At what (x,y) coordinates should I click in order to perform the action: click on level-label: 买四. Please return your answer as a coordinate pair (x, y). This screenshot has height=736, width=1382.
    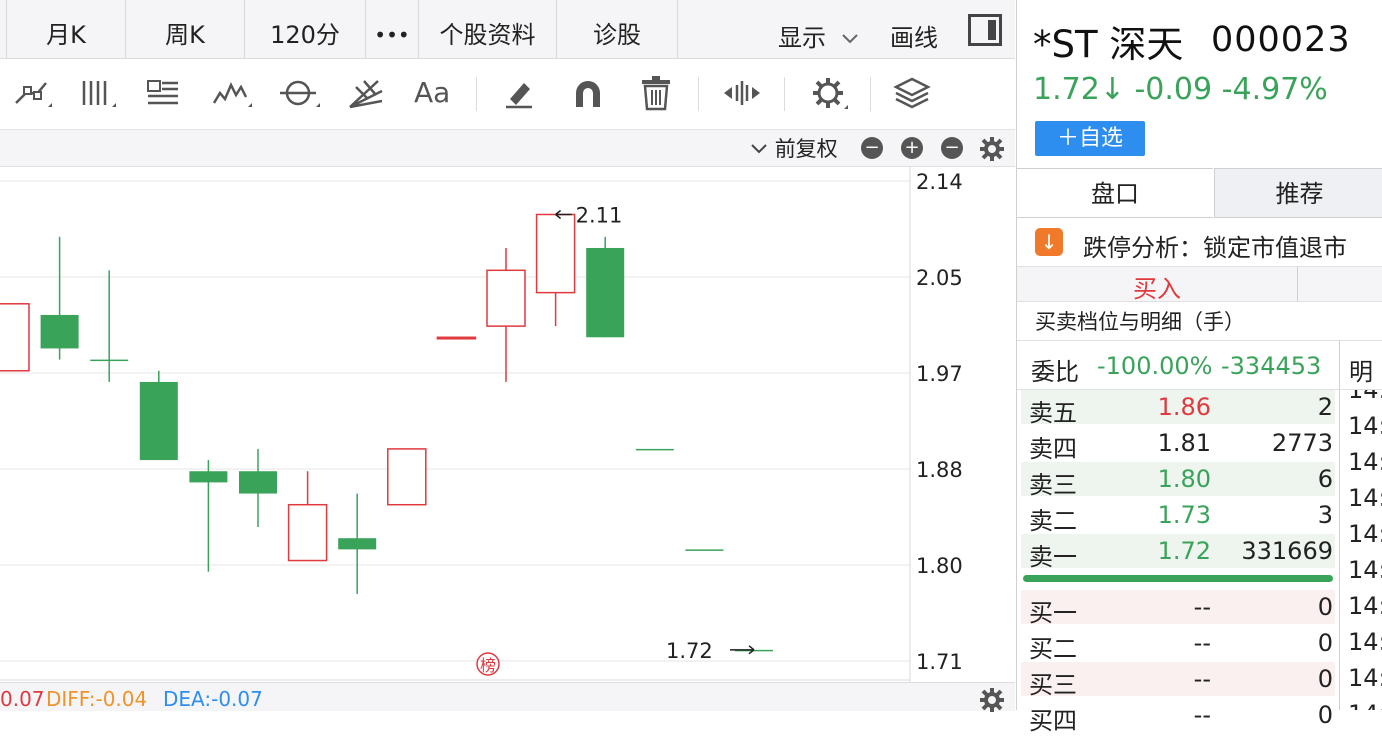
    Looking at the image, I should click on (1053, 721).